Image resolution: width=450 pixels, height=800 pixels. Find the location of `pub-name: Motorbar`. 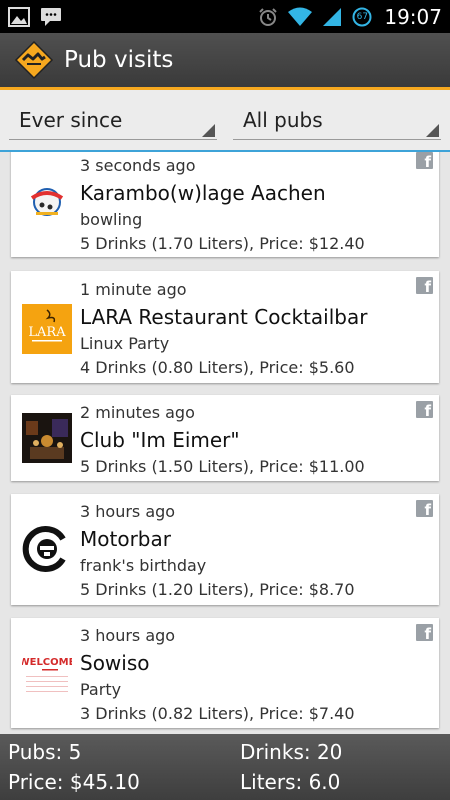

pub-name: Motorbar is located at coordinates (125, 539).